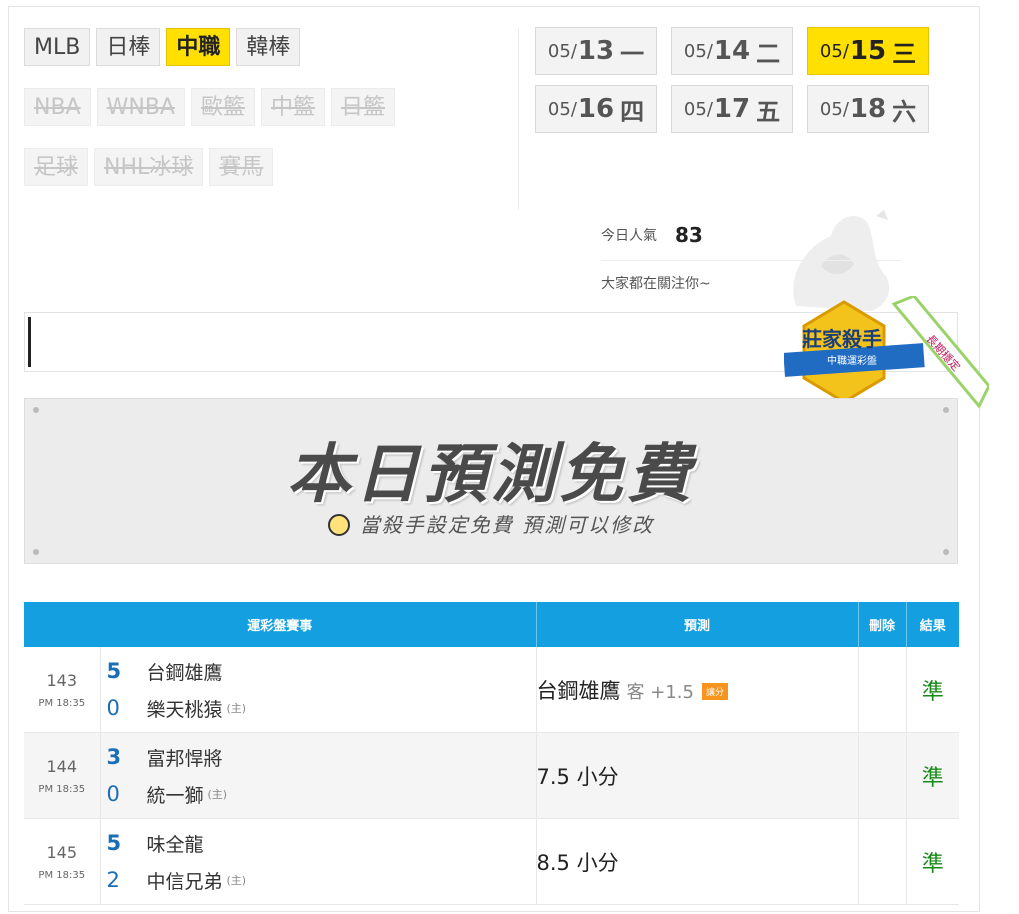 Image resolution: width=1019 pixels, height=914 pixels. Describe the element at coordinates (751, 256) in the screenshot. I see `popularity-panel: 今日人氣 83 大家都在關注你~` at that location.